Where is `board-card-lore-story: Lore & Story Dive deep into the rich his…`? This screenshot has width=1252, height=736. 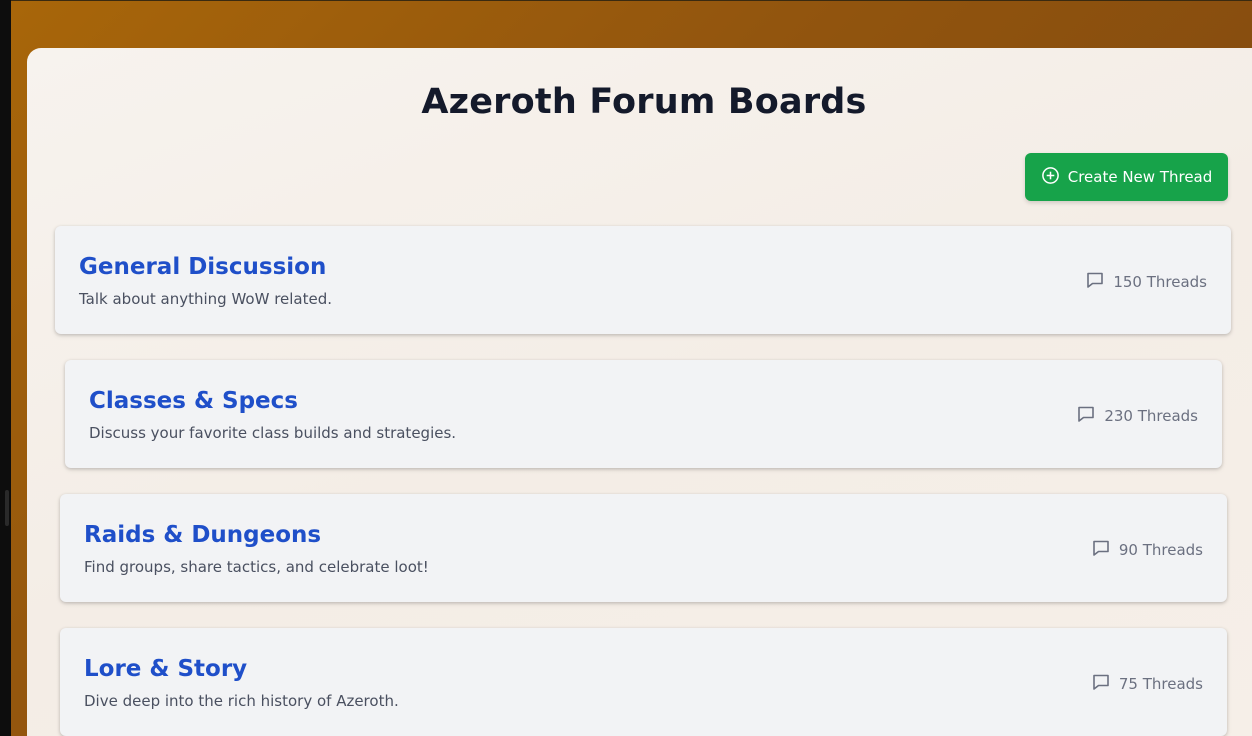
board-card-lore-story: Lore & Story Dive deep into the rich his… is located at coordinates (643, 682).